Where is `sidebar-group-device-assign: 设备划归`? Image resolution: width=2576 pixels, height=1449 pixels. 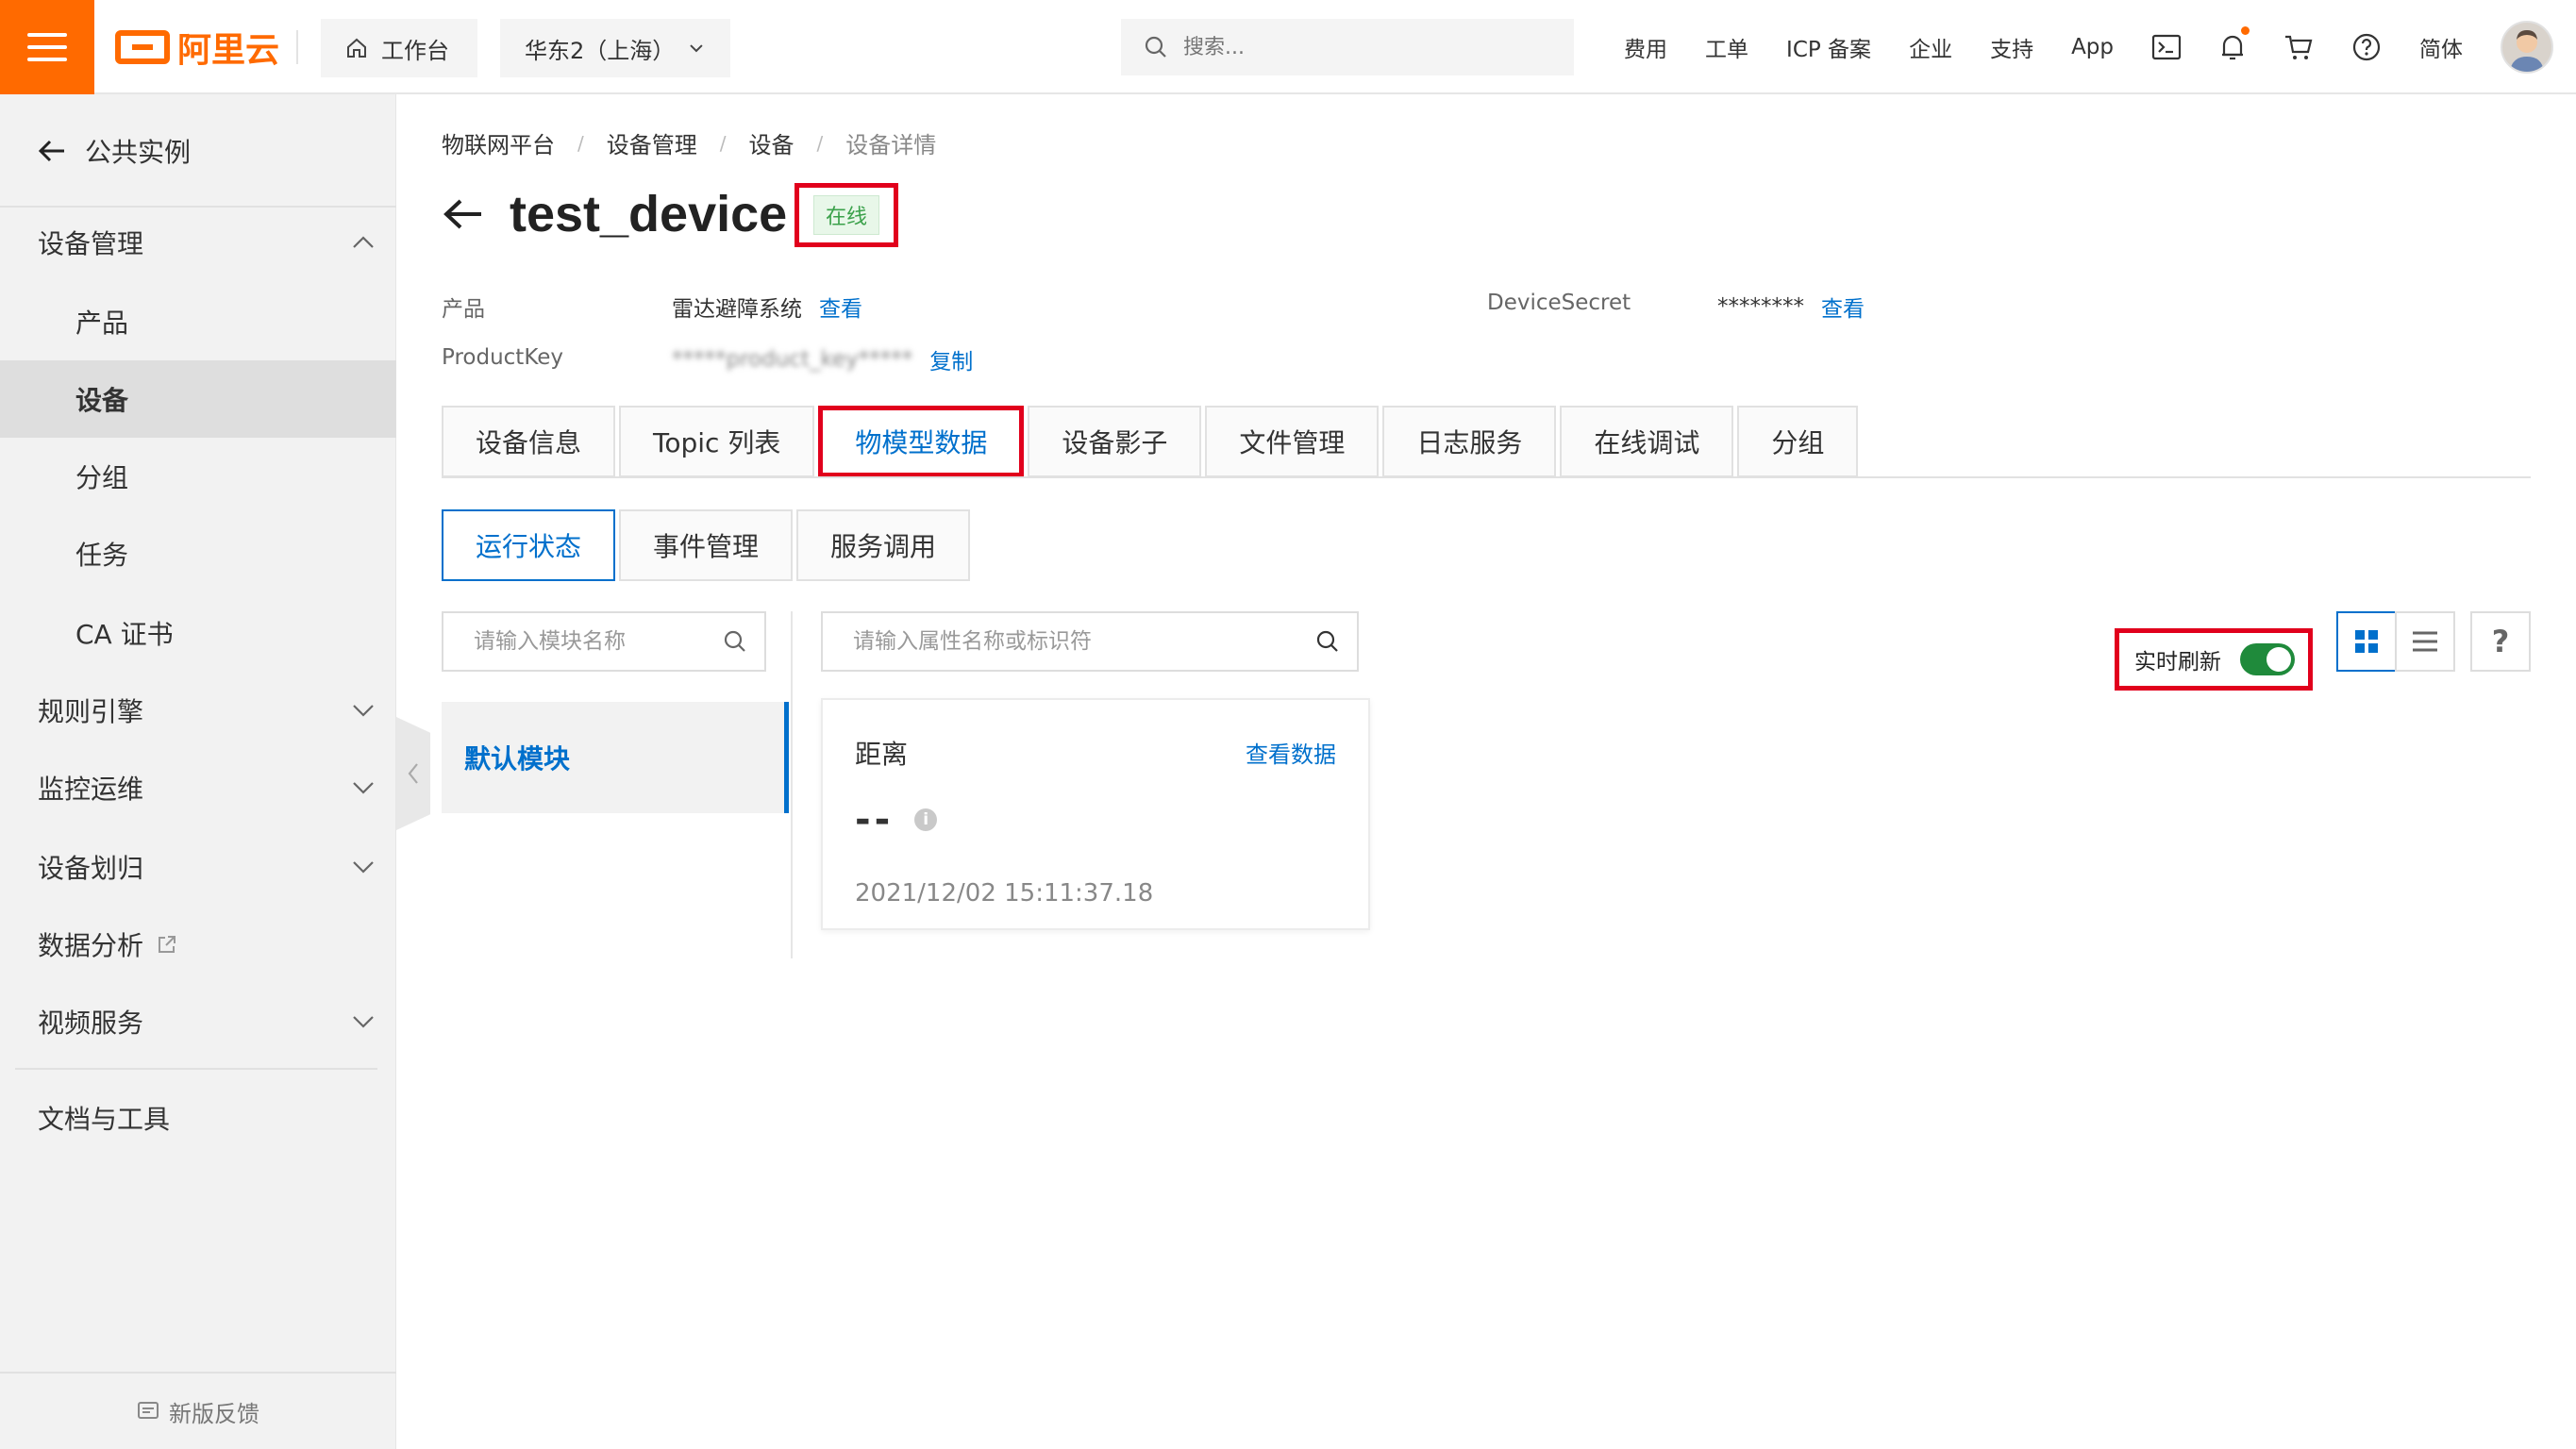 sidebar-group-device-assign: 设备划归 is located at coordinates (198, 867).